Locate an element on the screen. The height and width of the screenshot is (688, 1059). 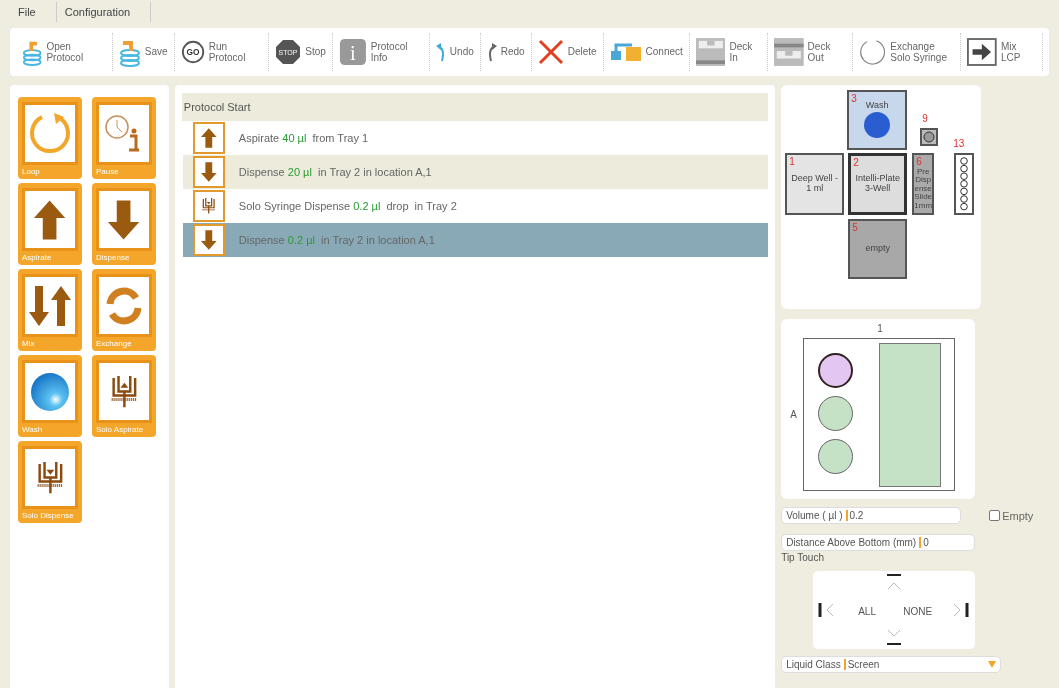
empty-checkbox: Empty is located at coordinates (1011, 515).